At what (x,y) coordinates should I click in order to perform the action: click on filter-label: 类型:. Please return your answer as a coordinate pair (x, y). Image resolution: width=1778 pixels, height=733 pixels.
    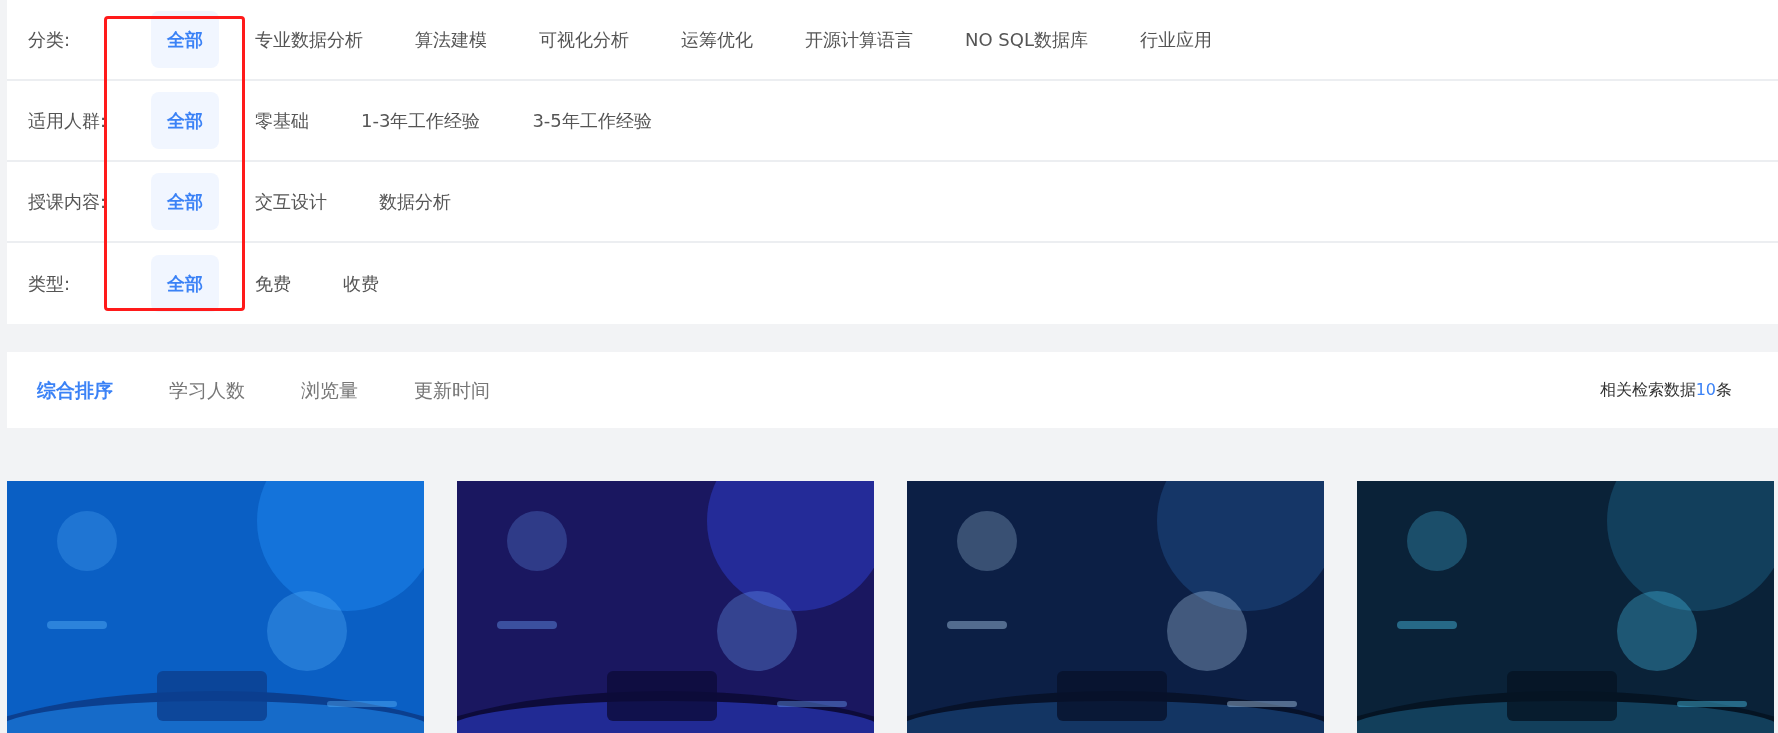
    Looking at the image, I should click on (49, 284).